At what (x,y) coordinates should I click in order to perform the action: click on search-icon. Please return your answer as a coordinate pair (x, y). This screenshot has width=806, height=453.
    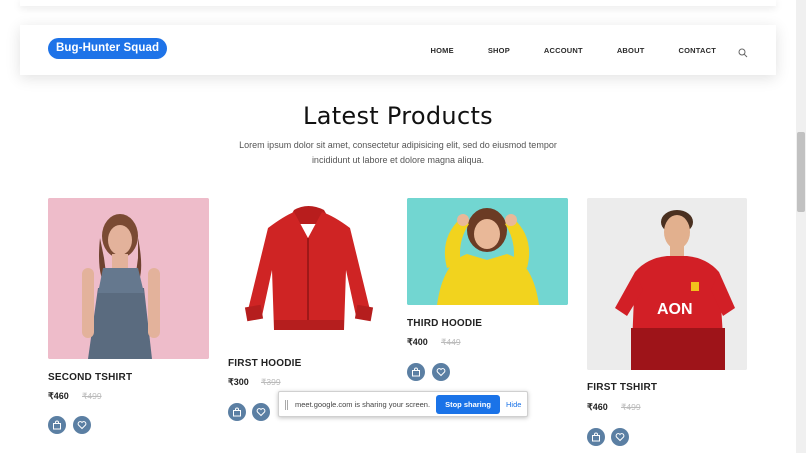
    Looking at the image, I should click on (743, 51).